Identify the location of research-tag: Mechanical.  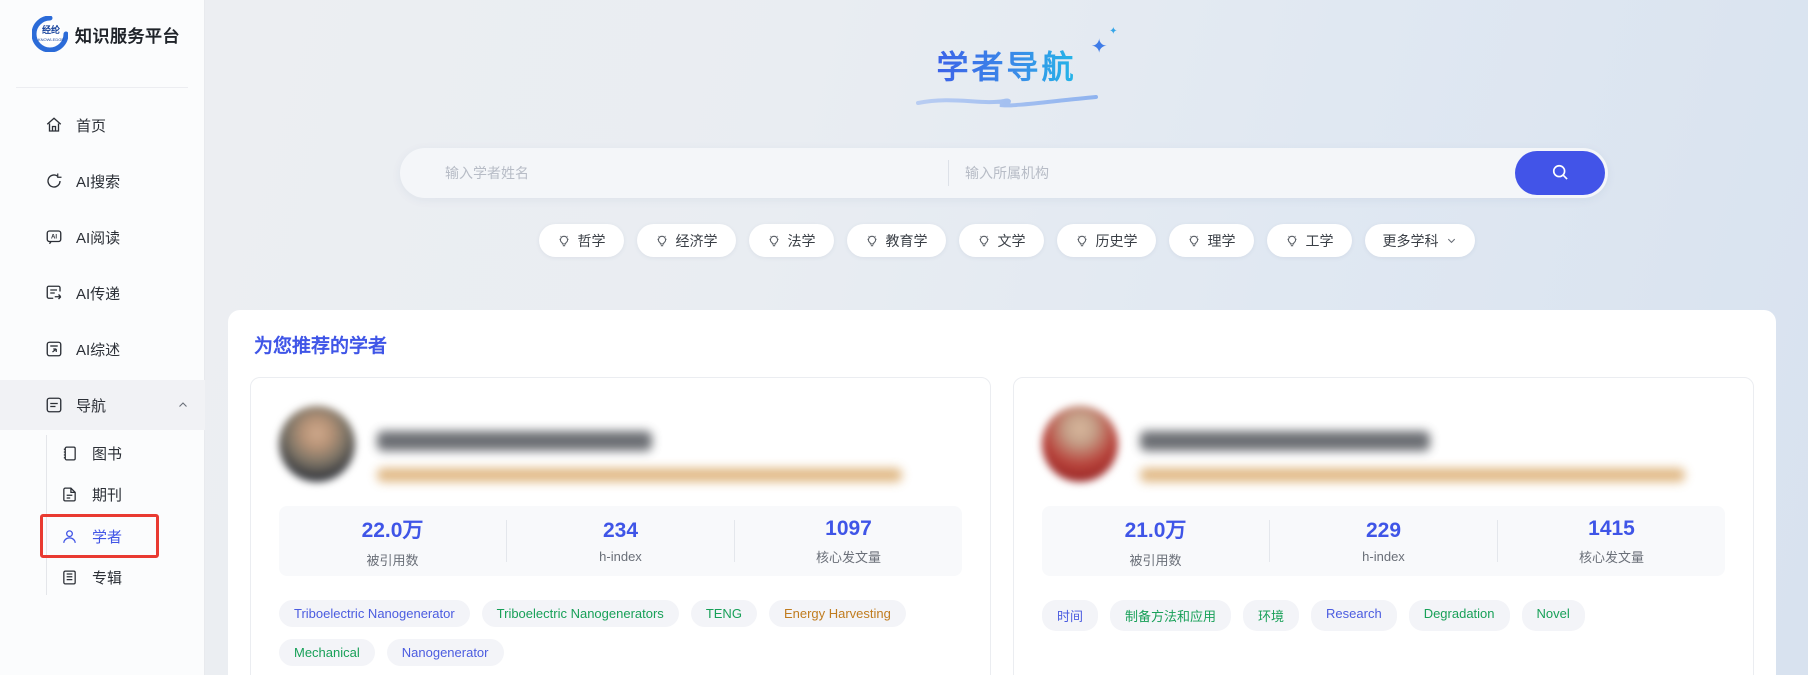
(327, 652).